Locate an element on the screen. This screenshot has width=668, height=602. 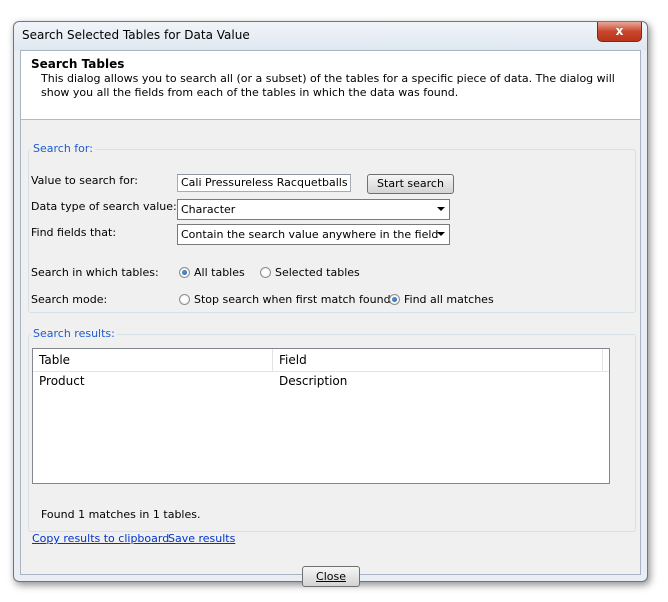
mode-label: Search mode: is located at coordinates (69, 299).